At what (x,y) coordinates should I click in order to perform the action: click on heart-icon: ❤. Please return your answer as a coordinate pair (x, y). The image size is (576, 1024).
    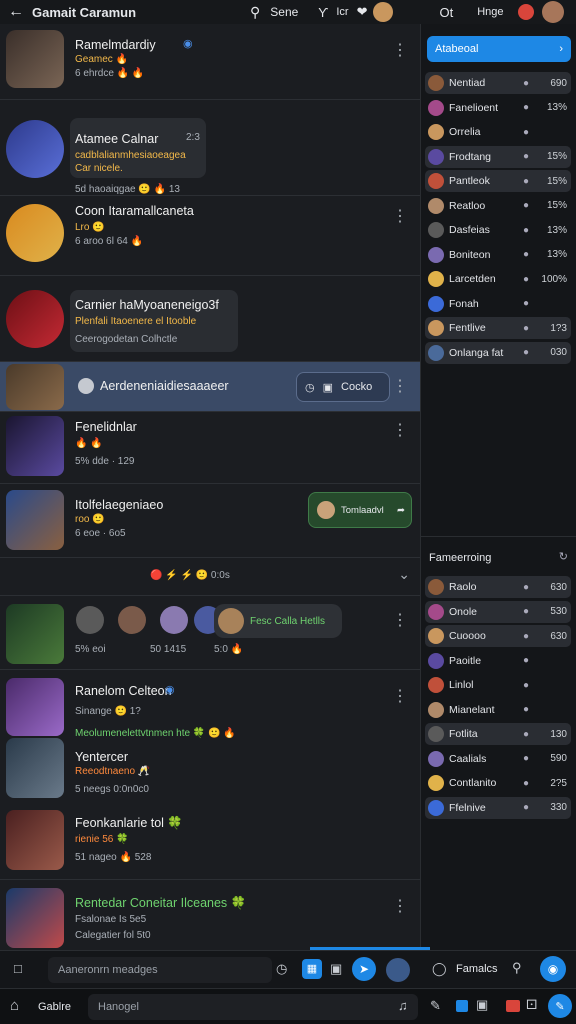
    Looking at the image, I should click on (362, 12).